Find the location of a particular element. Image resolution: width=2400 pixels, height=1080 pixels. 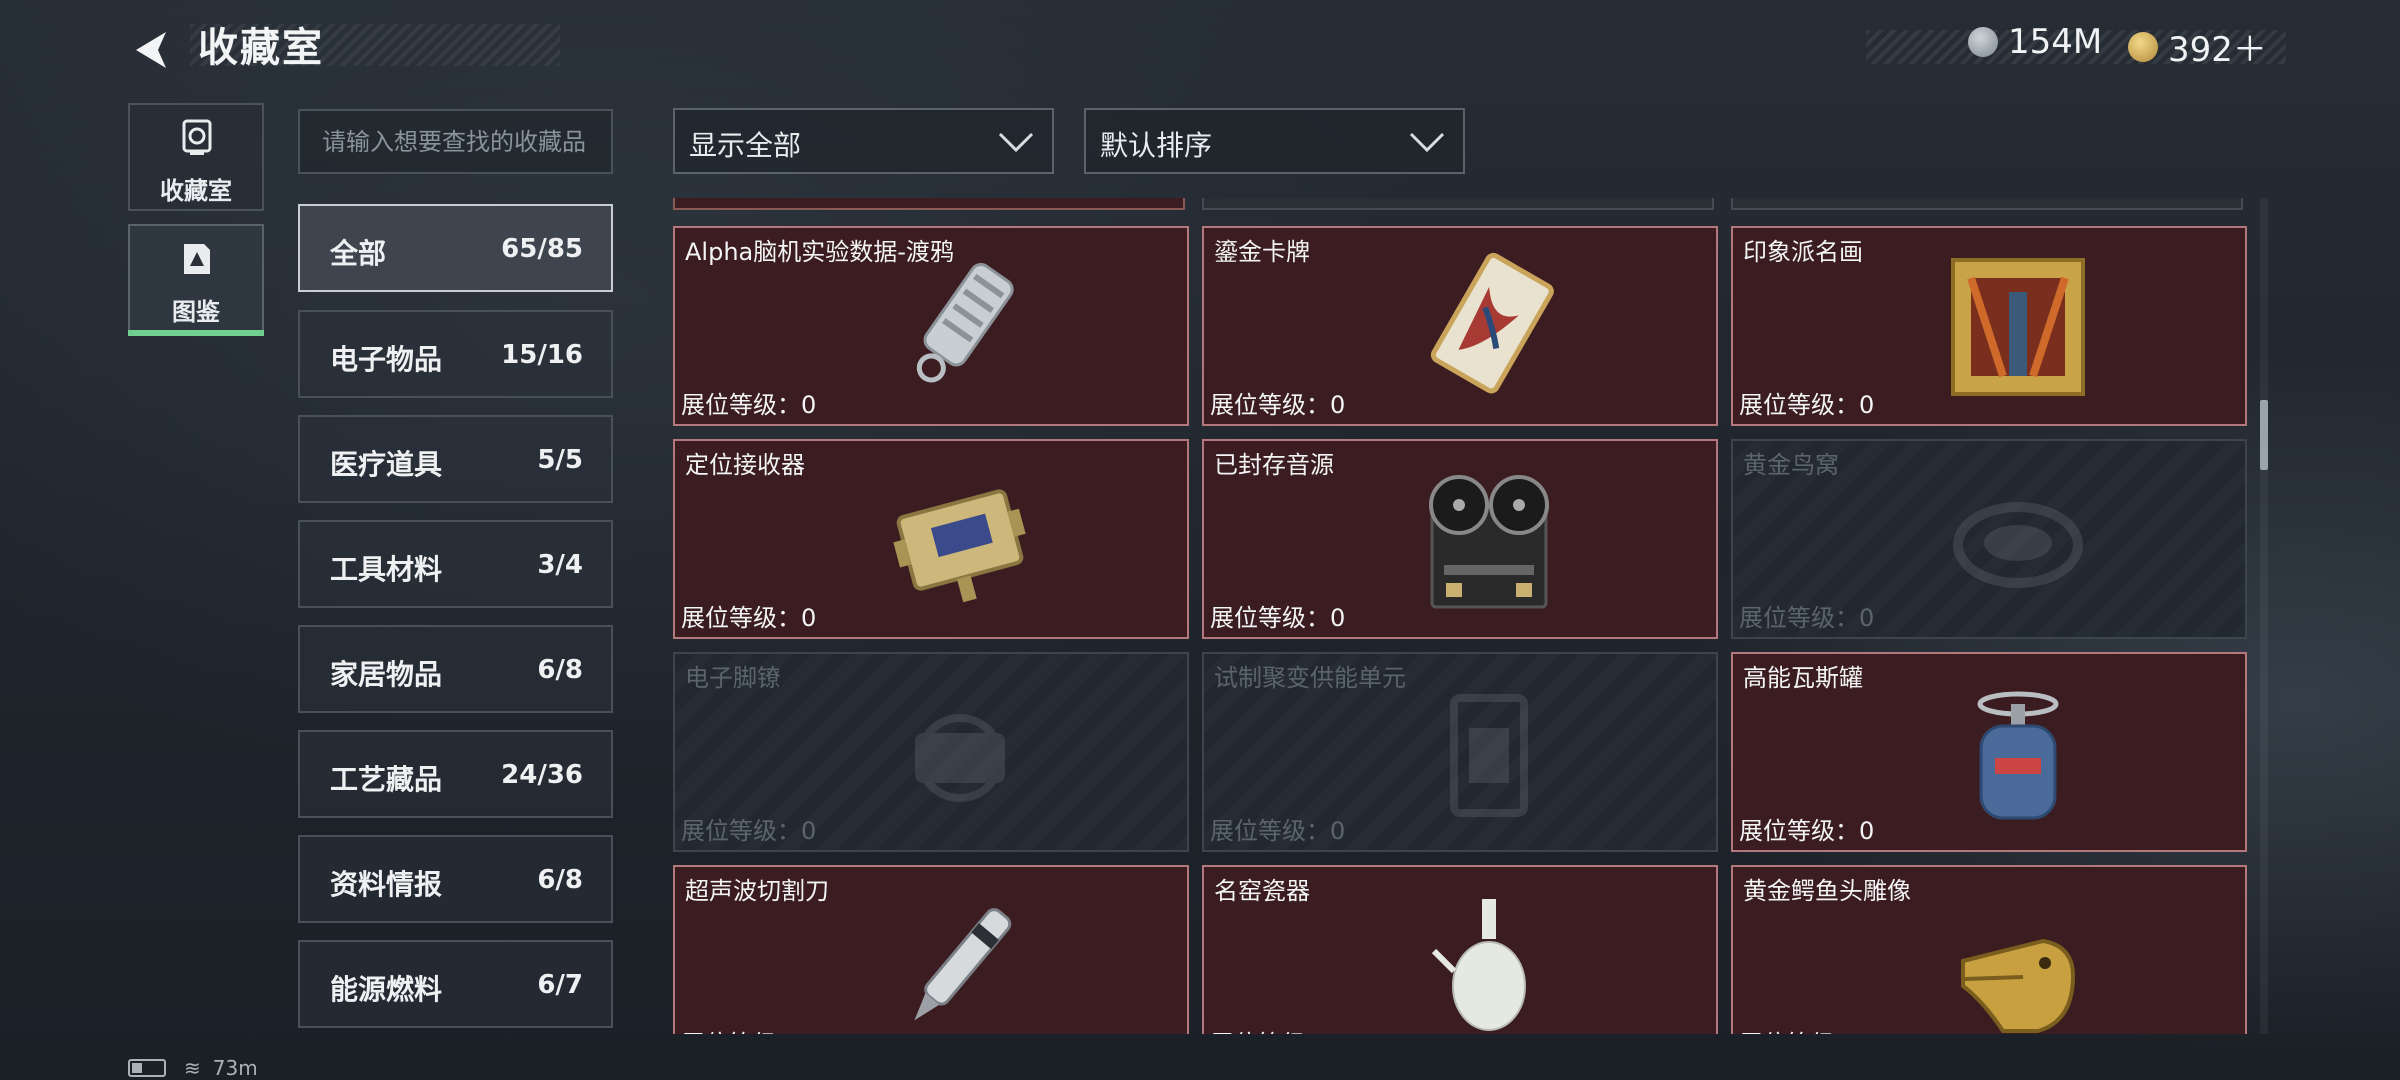

category-label: 电子物品 is located at coordinates (386, 359).